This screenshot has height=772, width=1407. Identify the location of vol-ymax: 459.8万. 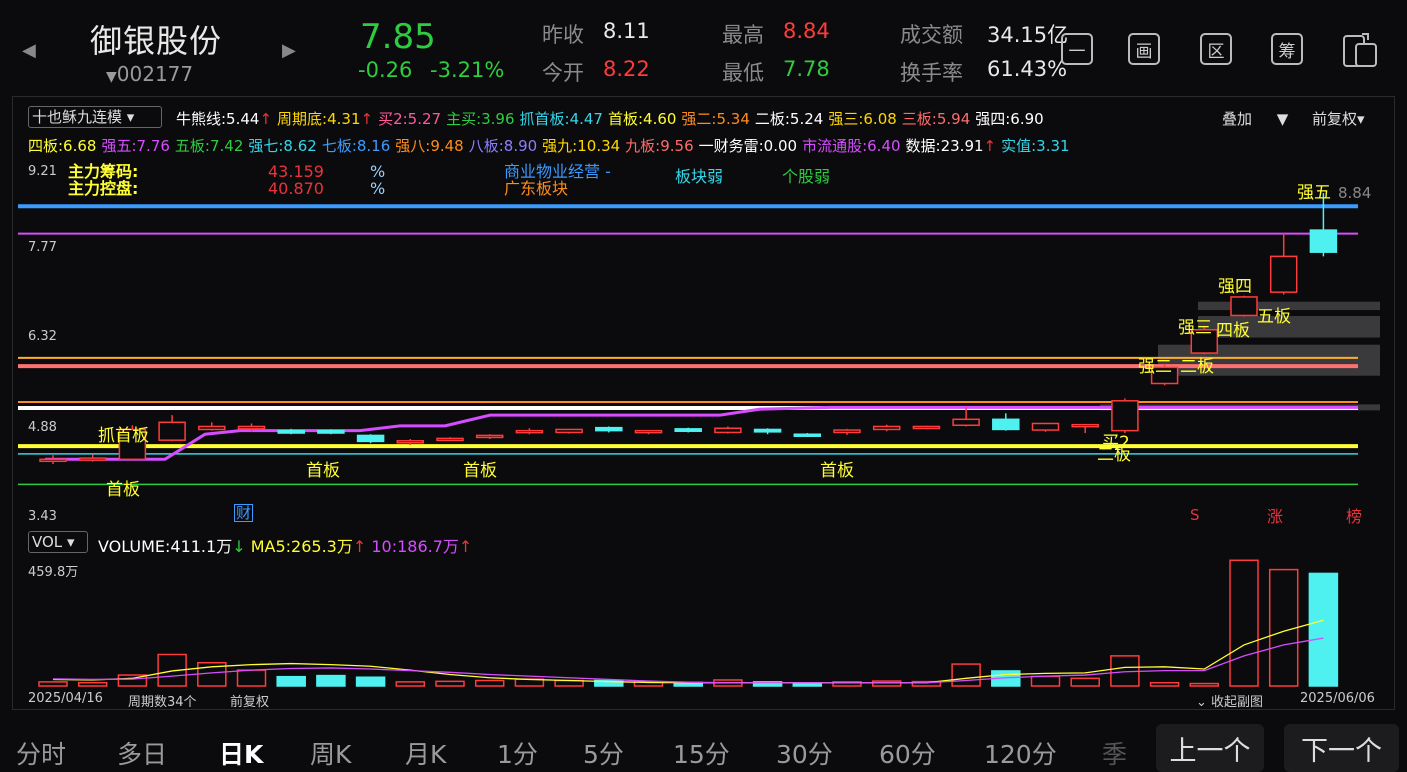
(53, 572).